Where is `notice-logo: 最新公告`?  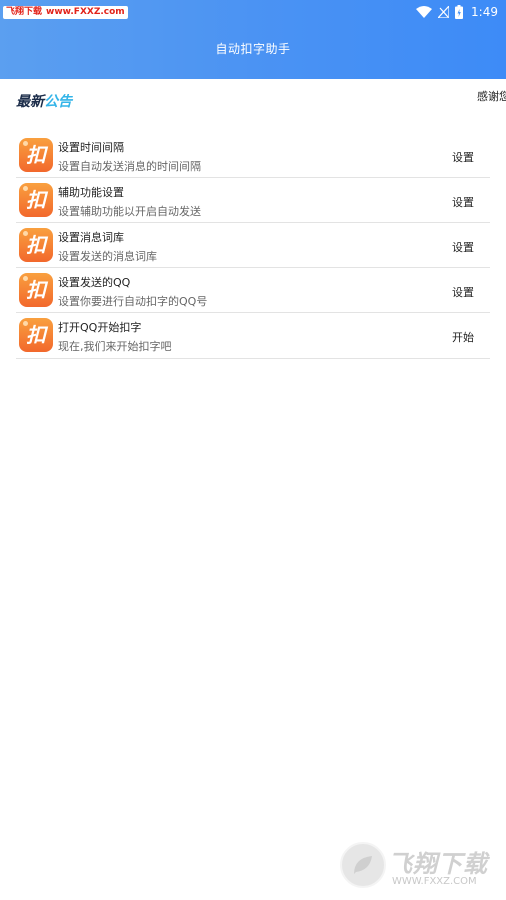 notice-logo: 最新公告 is located at coordinates (44, 101).